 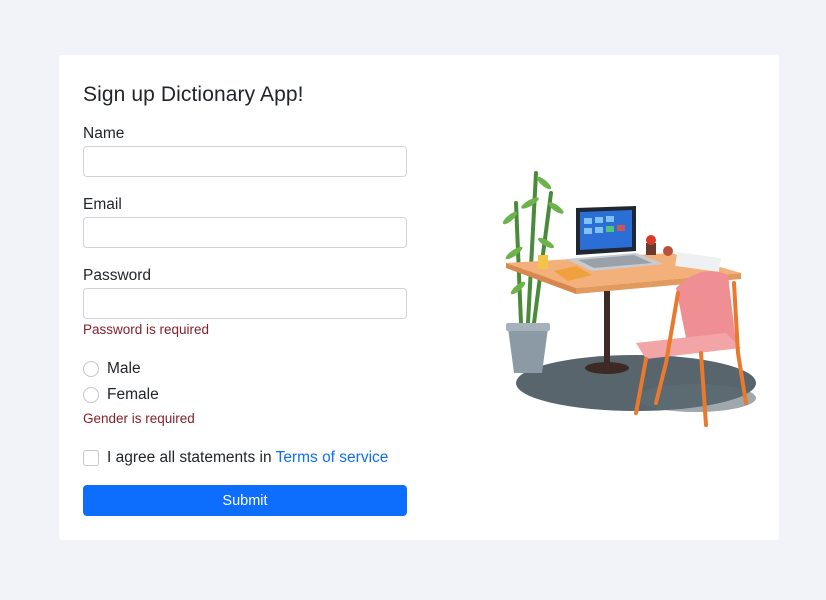 I want to click on gender-option-male: Male, so click(x=112, y=369).